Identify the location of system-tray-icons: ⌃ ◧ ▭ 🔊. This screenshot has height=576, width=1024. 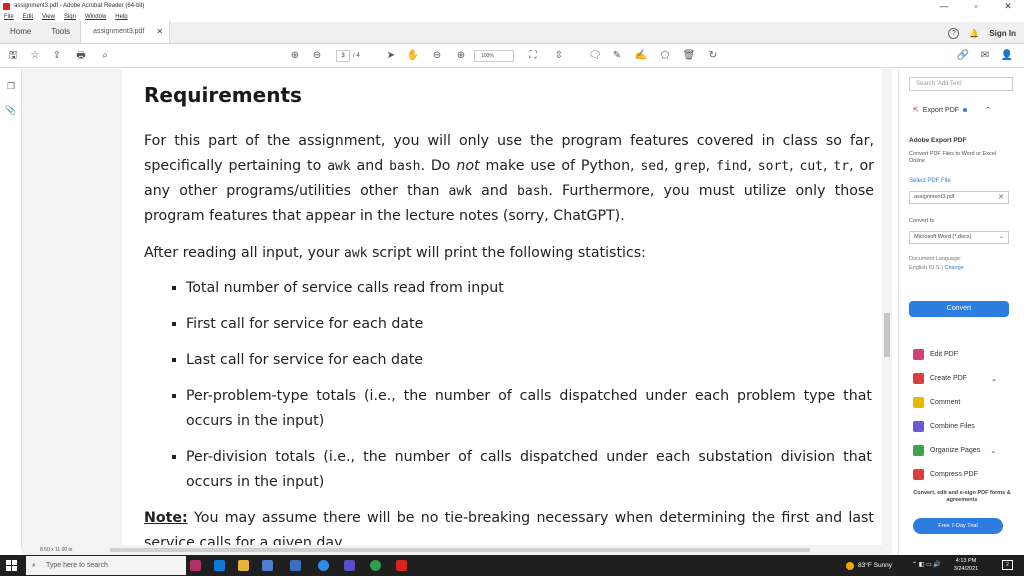
(926, 564).